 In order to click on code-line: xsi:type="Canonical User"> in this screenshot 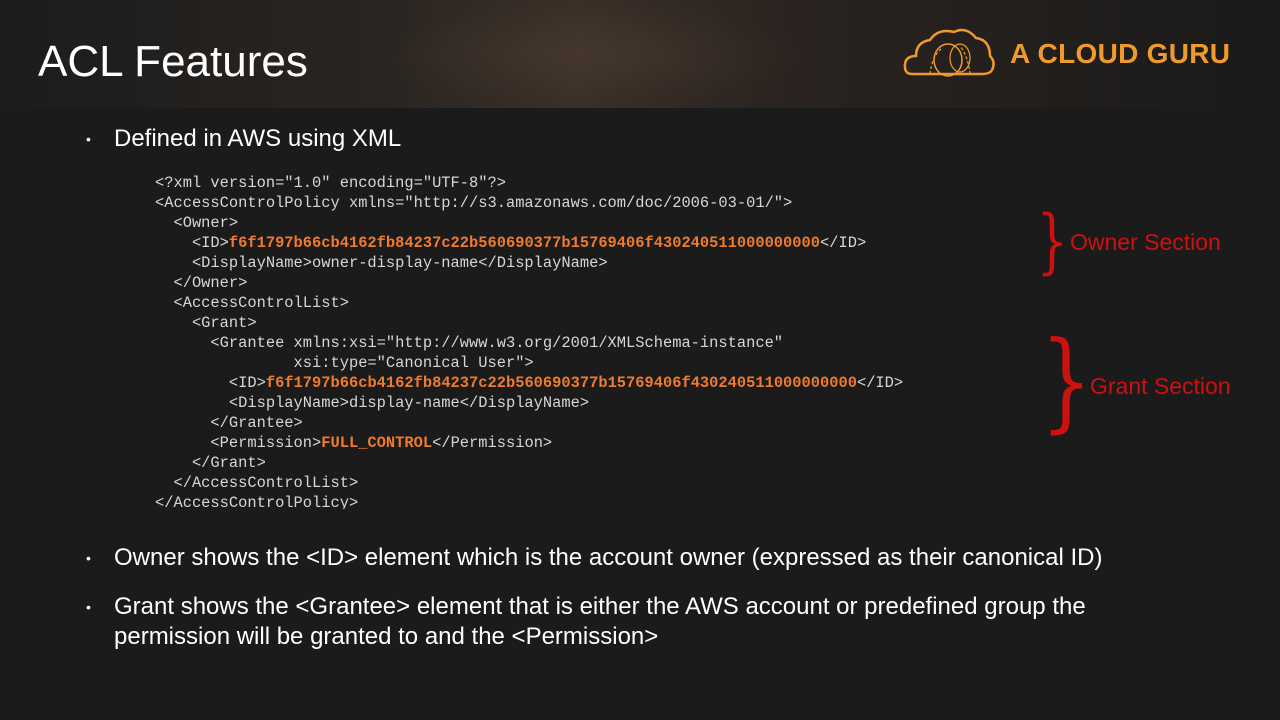, I will do `click(344, 363)`.